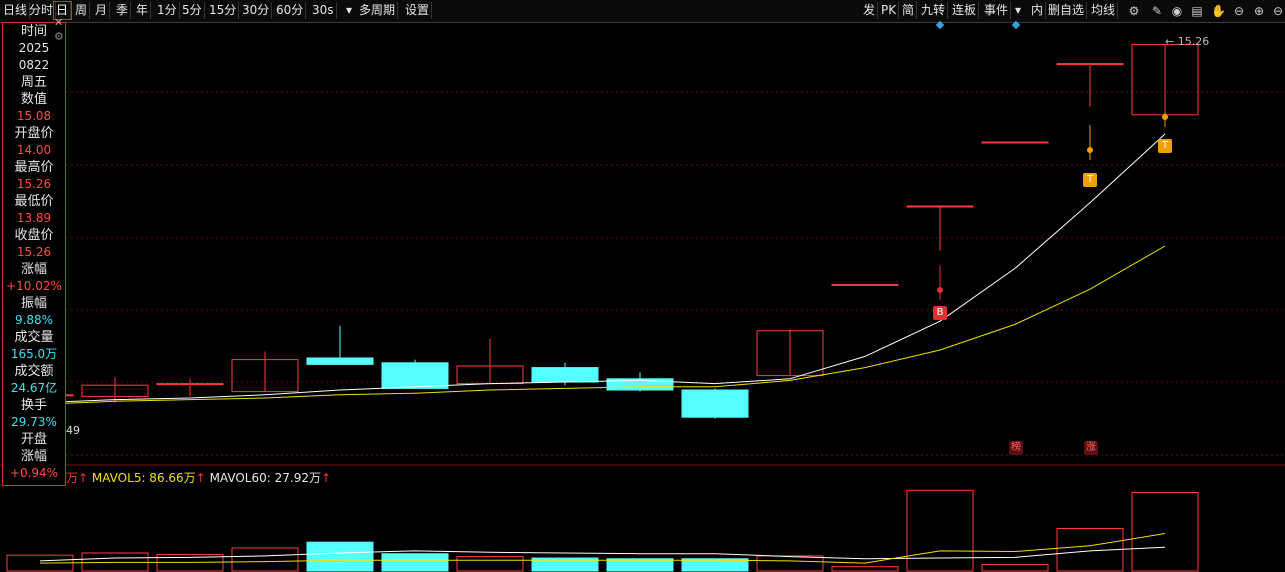 The image size is (1285, 572). I want to click on settings-icon: ⚙, so click(1134, 11).